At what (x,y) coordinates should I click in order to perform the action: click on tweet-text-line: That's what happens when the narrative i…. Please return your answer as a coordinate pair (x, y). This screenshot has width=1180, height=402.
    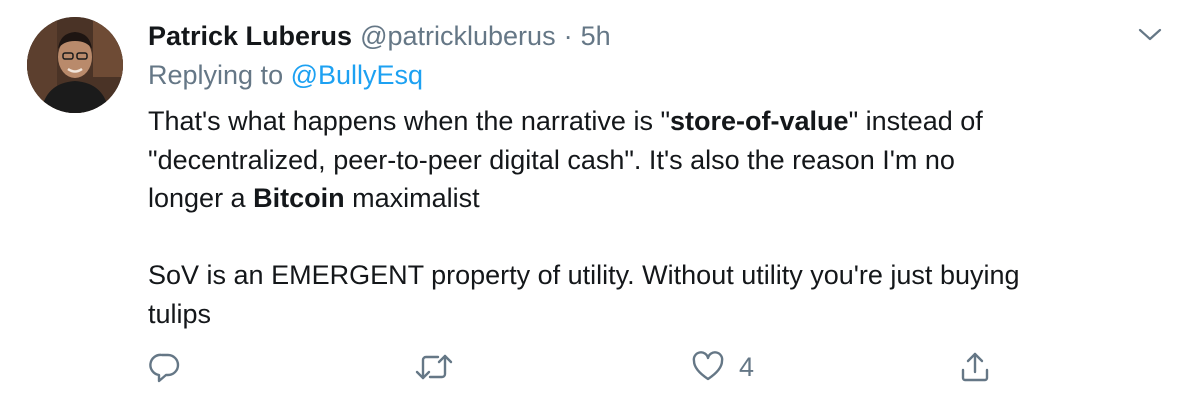
    Looking at the image, I should click on (653, 121).